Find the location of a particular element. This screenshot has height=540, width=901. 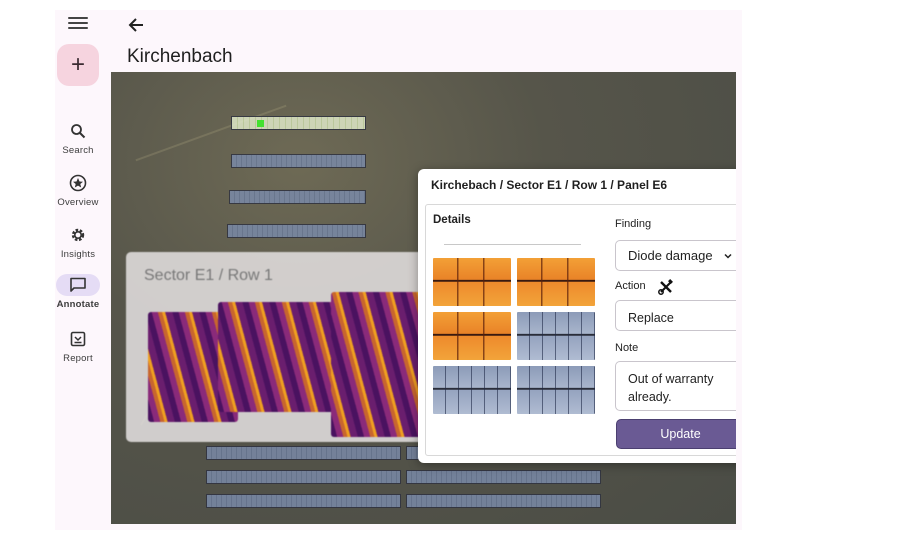

search-icon is located at coordinates (78, 131).